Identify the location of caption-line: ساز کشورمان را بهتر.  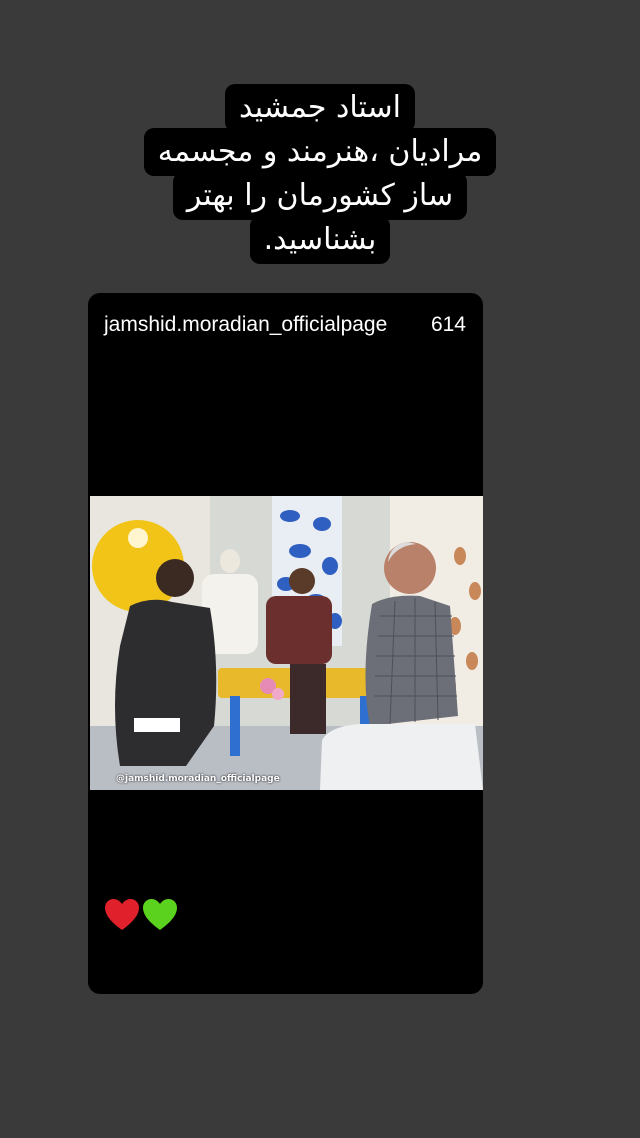
(320, 196).